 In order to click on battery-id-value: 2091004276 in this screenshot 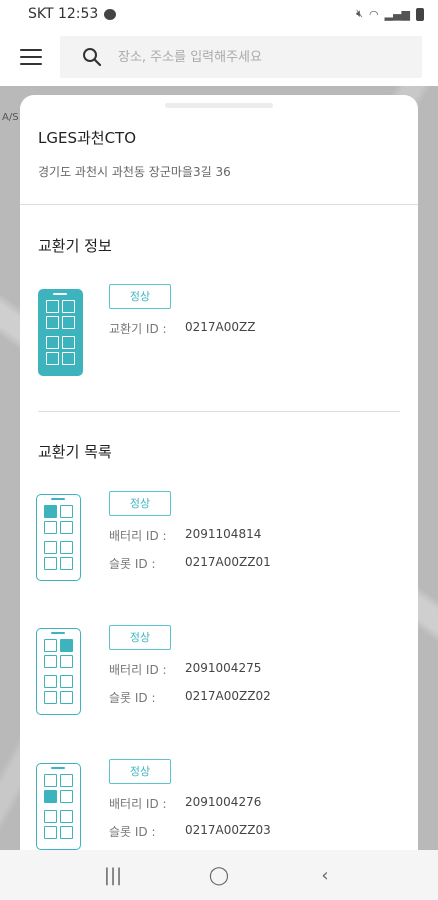, I will do `click(223, 802)`.